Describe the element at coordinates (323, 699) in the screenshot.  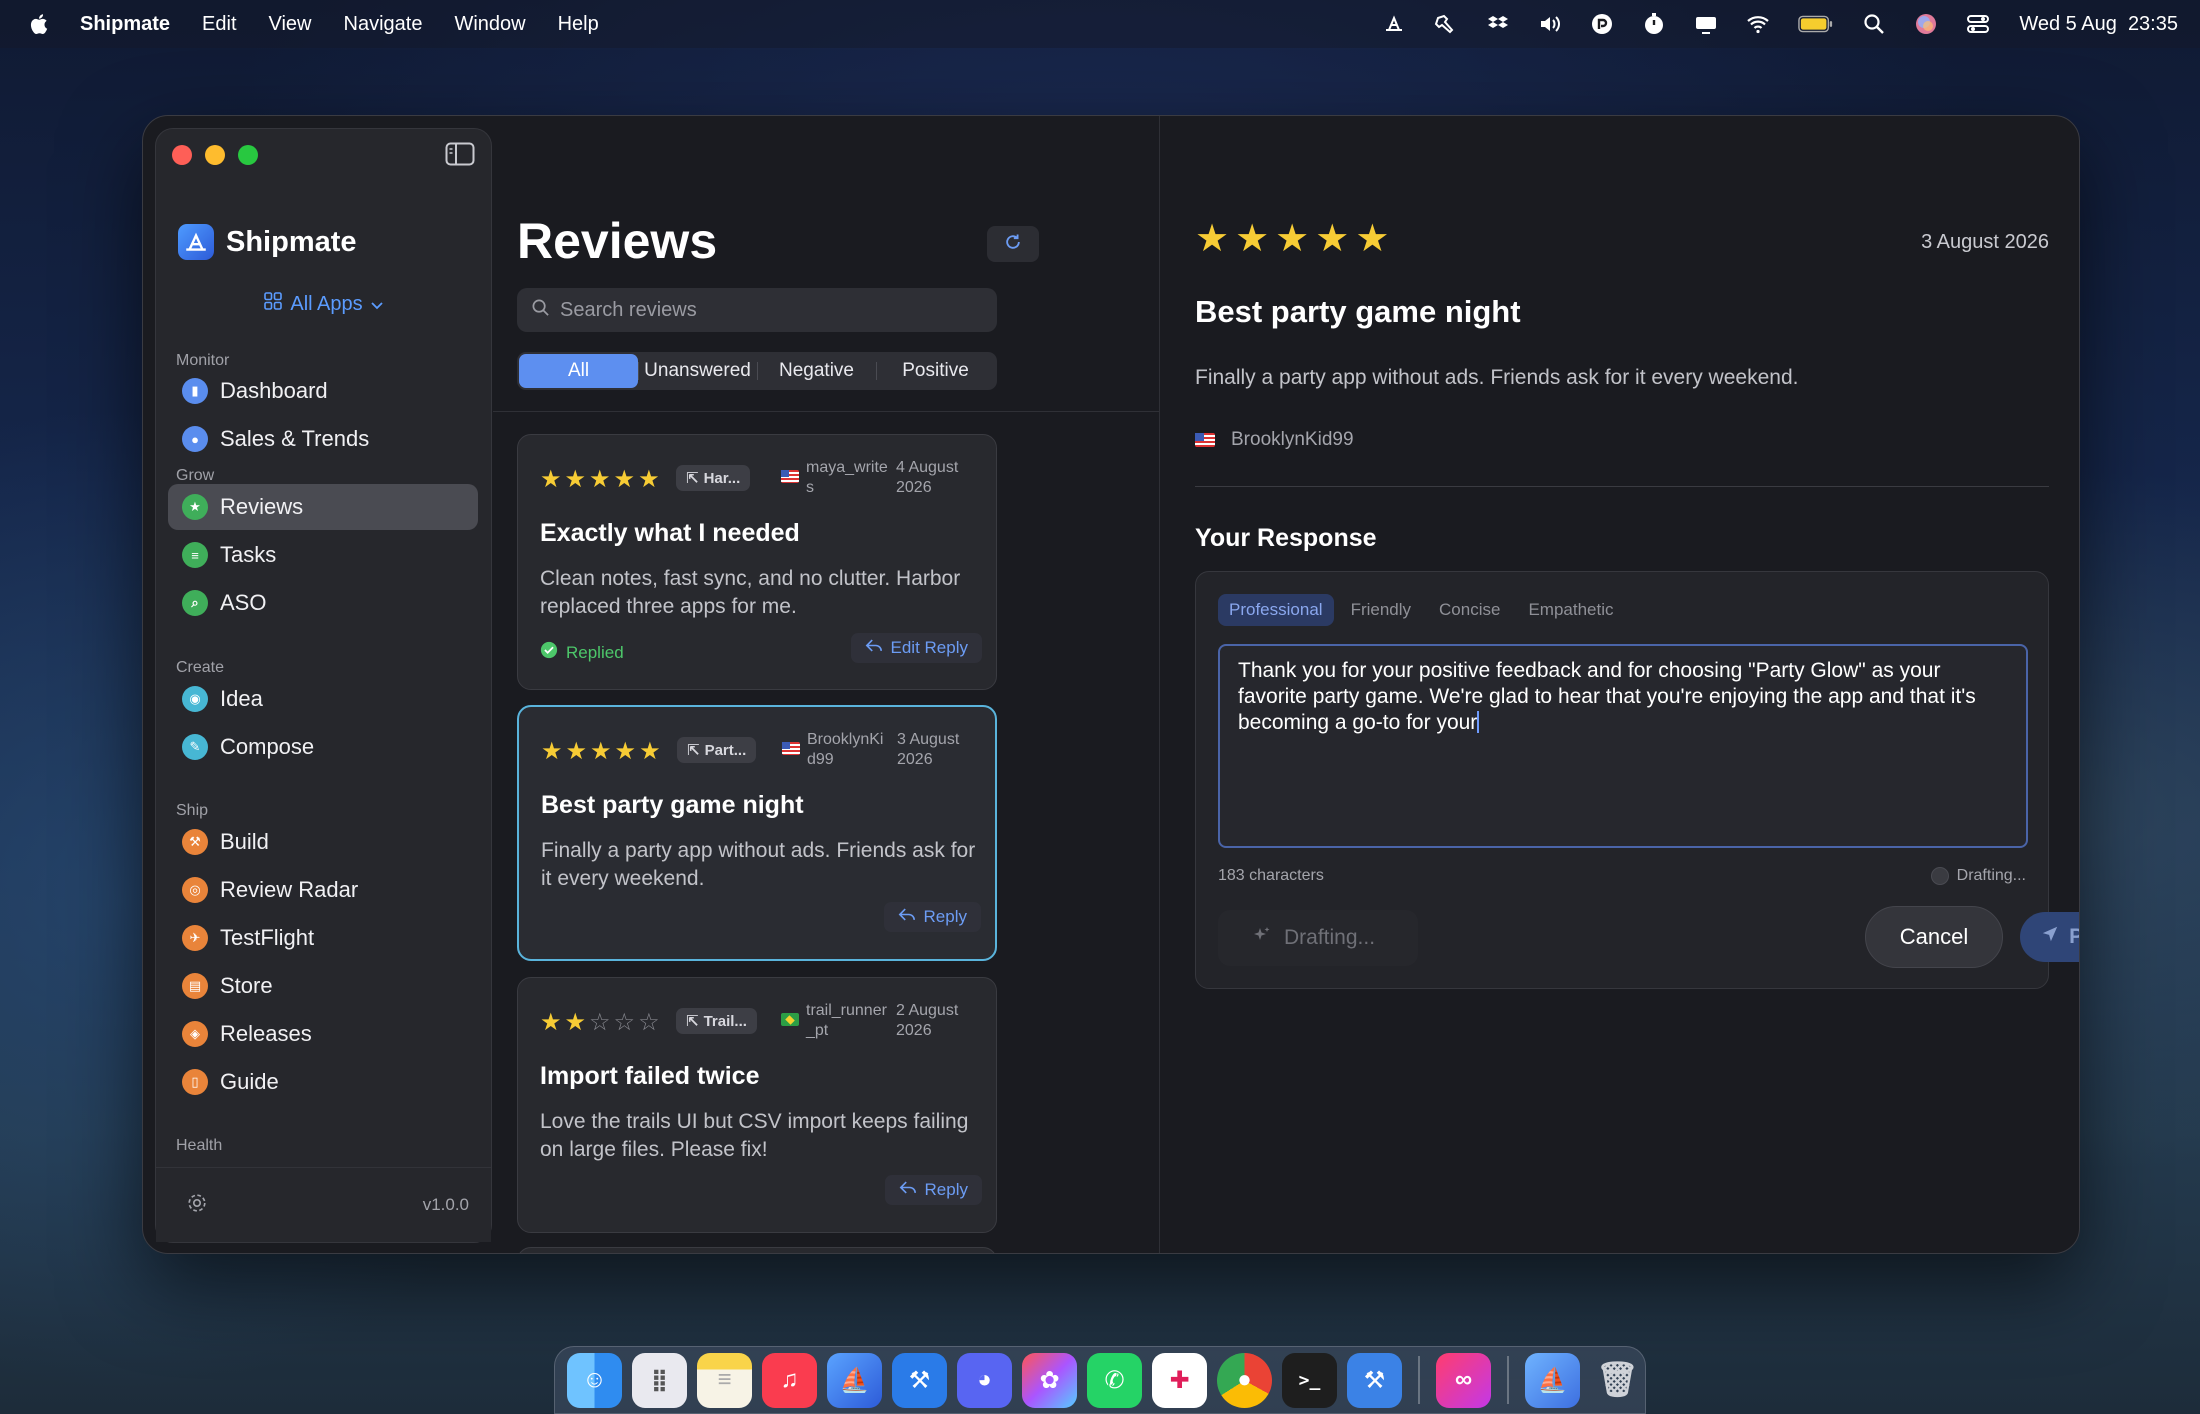
I see `sidebar-item-idea: ◉ Idea` at that location.